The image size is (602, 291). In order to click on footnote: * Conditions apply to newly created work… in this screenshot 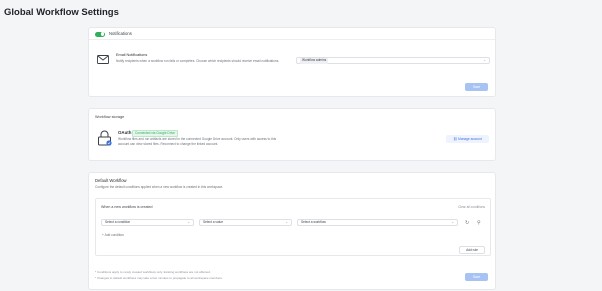, I will do `click(153, 272)`.